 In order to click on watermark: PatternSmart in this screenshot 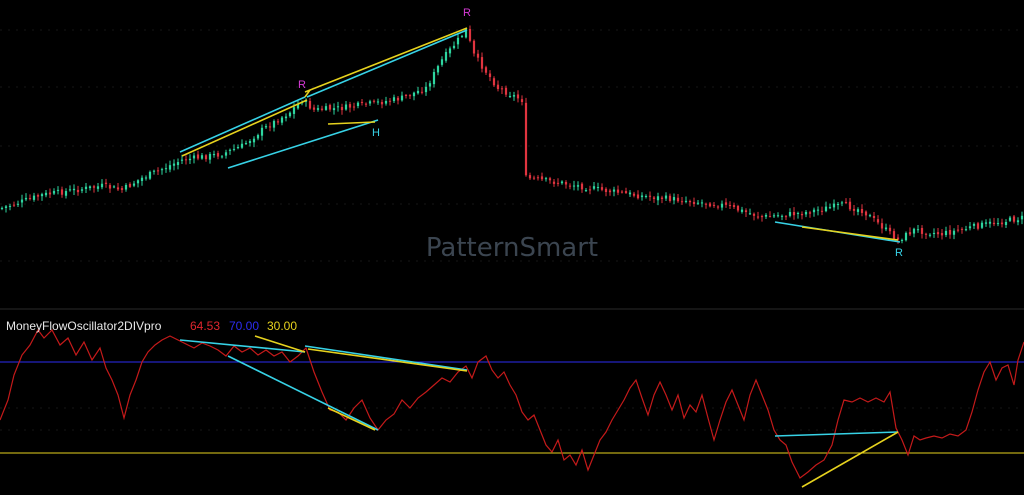, I will do `click(512, 248)`.